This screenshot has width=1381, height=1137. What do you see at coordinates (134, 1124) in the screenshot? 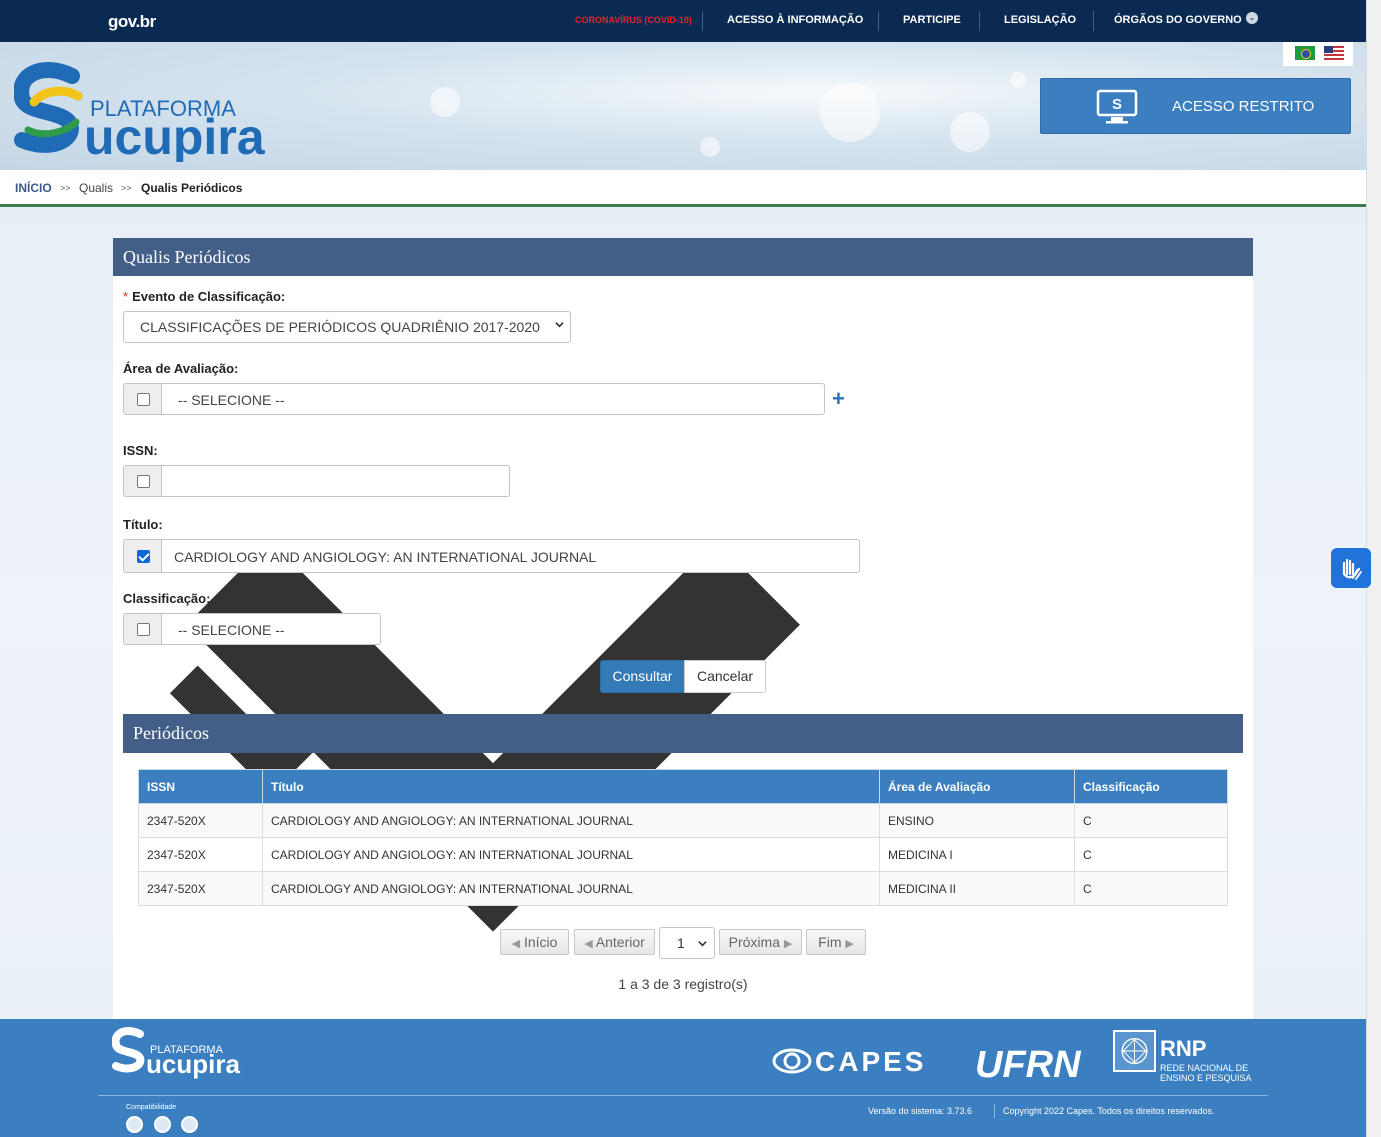
I see `chrome-browser-icon` at bounding box center [134, 1124].